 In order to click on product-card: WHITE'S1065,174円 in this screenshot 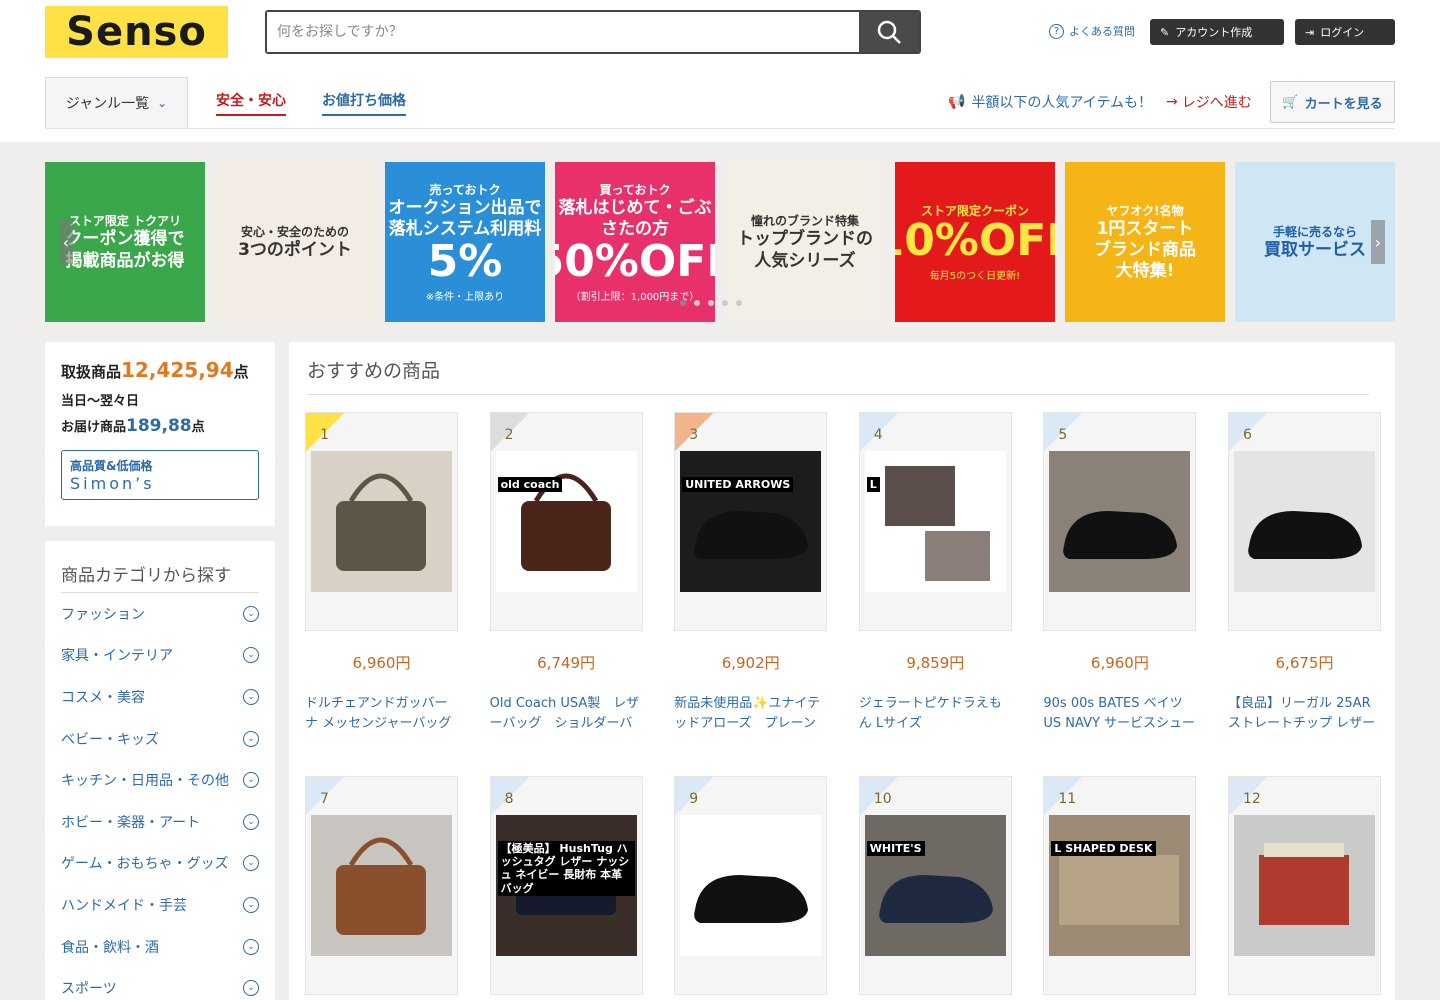, I will do `click(935, 885)`.